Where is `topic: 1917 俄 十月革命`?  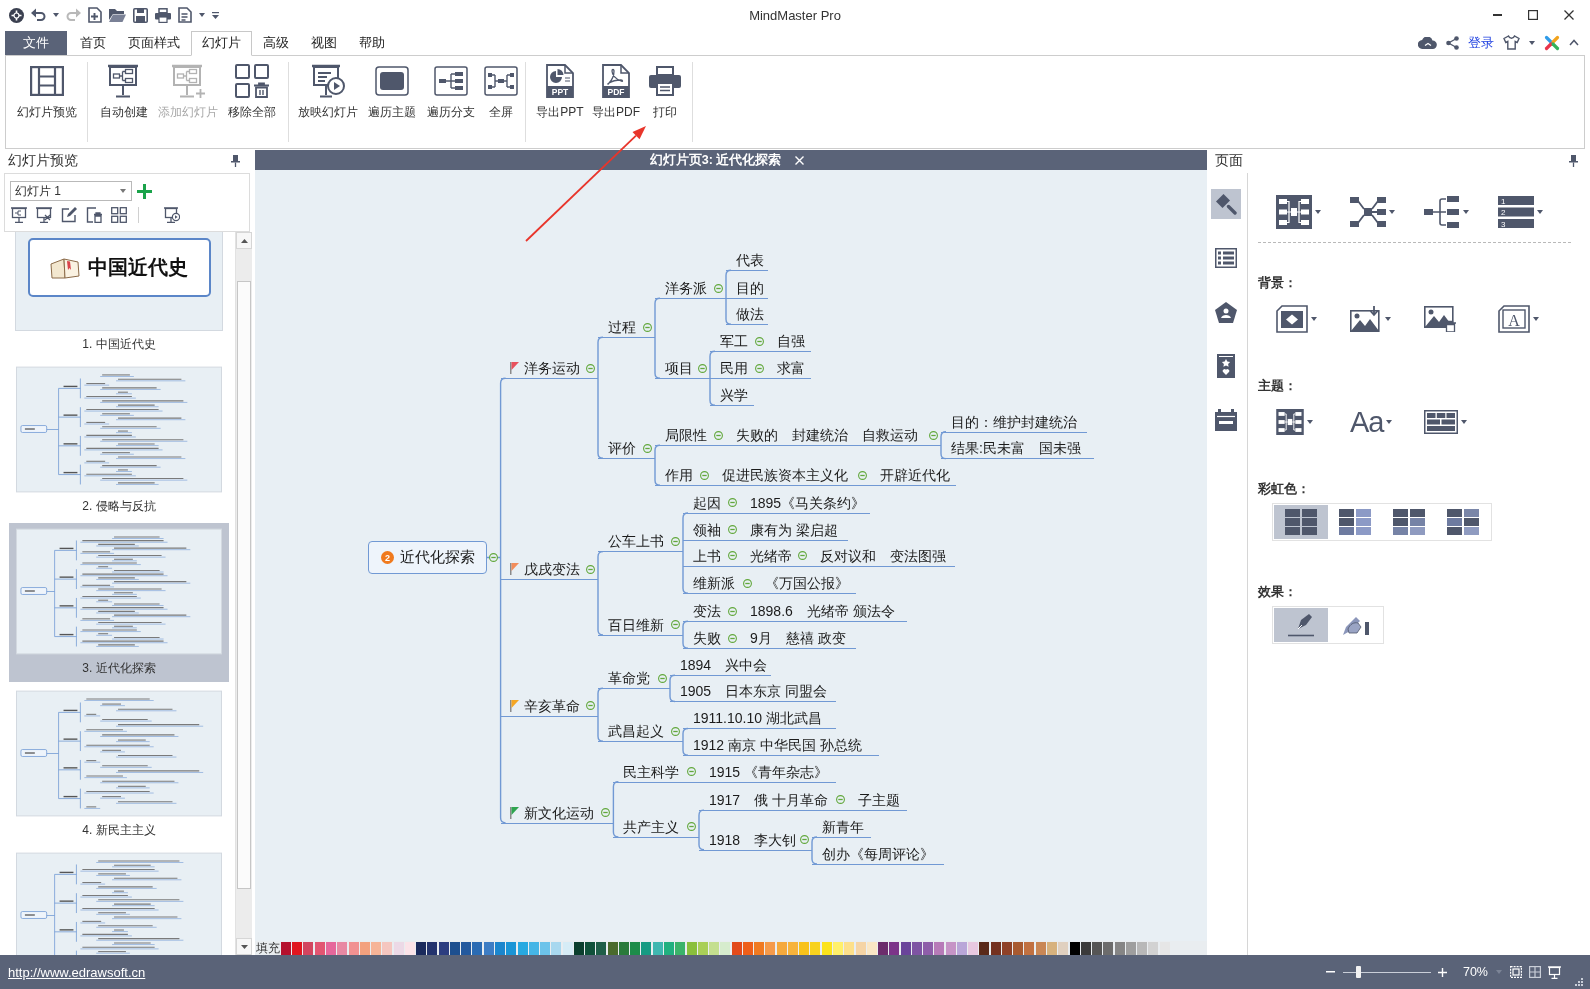
topic: 1917 俄 十月革命 is located at coordinates (773, 800).